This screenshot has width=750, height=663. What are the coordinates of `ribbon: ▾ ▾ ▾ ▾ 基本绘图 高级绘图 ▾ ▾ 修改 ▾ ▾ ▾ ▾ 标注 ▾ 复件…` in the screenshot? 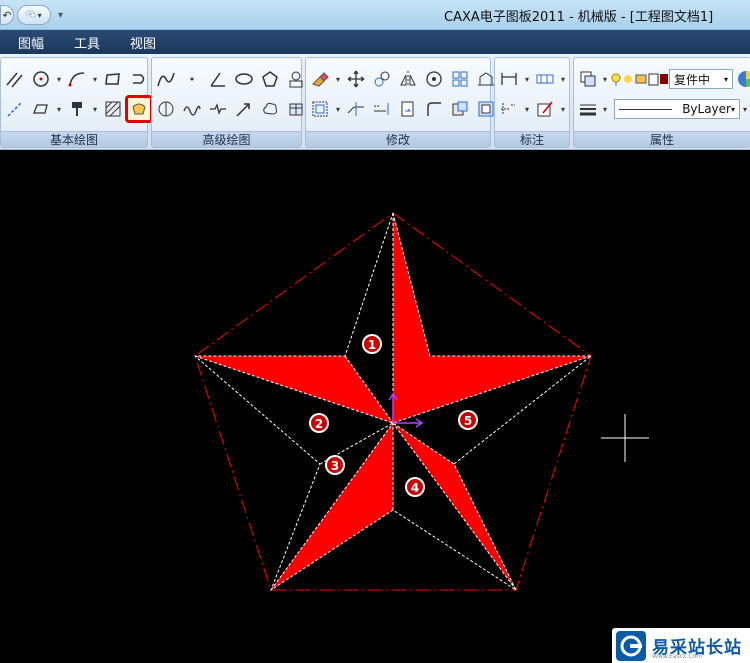 It's located at (375, 102).